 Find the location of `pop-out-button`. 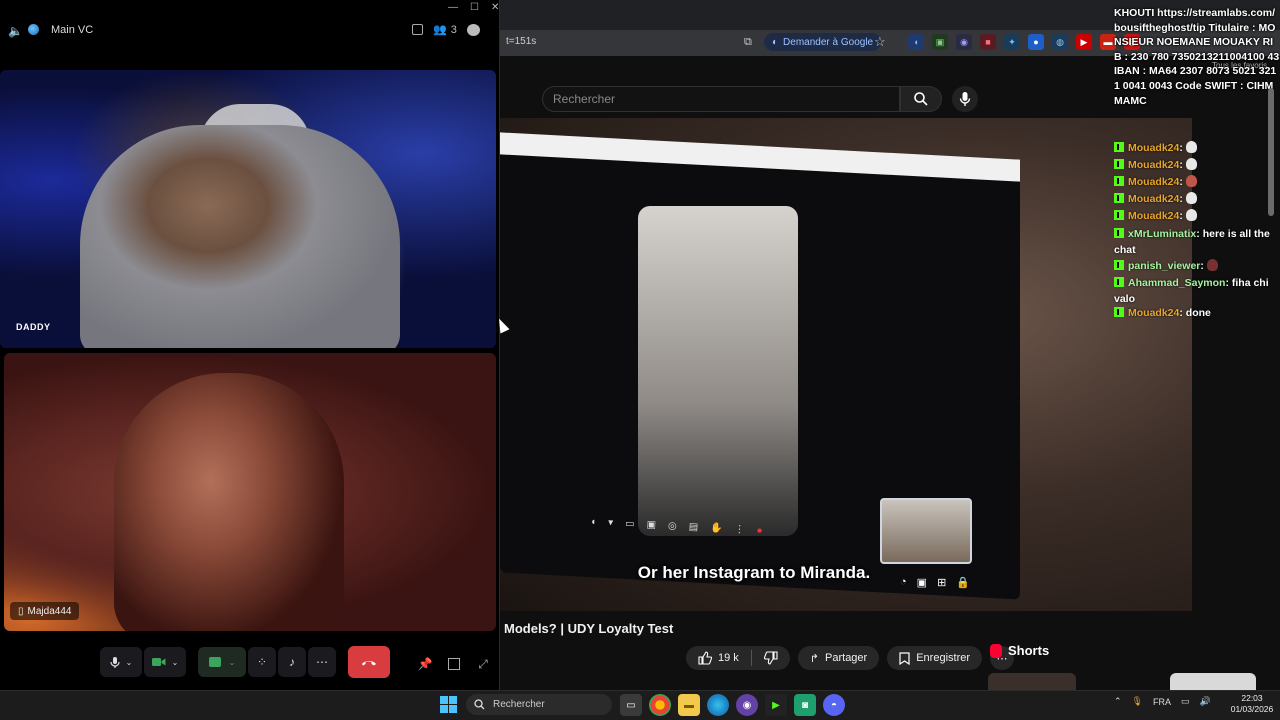

pop-out-button is located at coordinates (454, 664).